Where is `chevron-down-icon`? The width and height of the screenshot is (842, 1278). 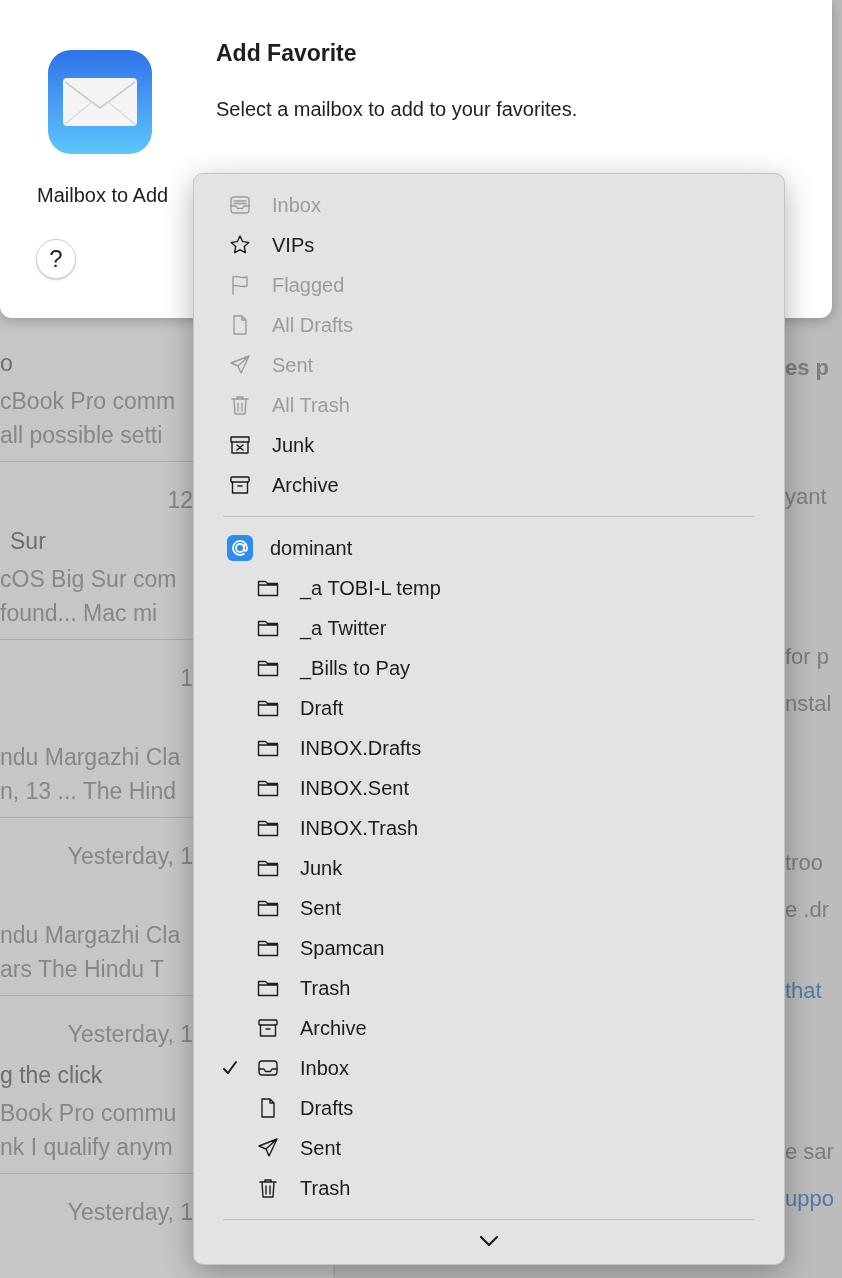
chevron-down-icon is located at coordinates (489, 1241).